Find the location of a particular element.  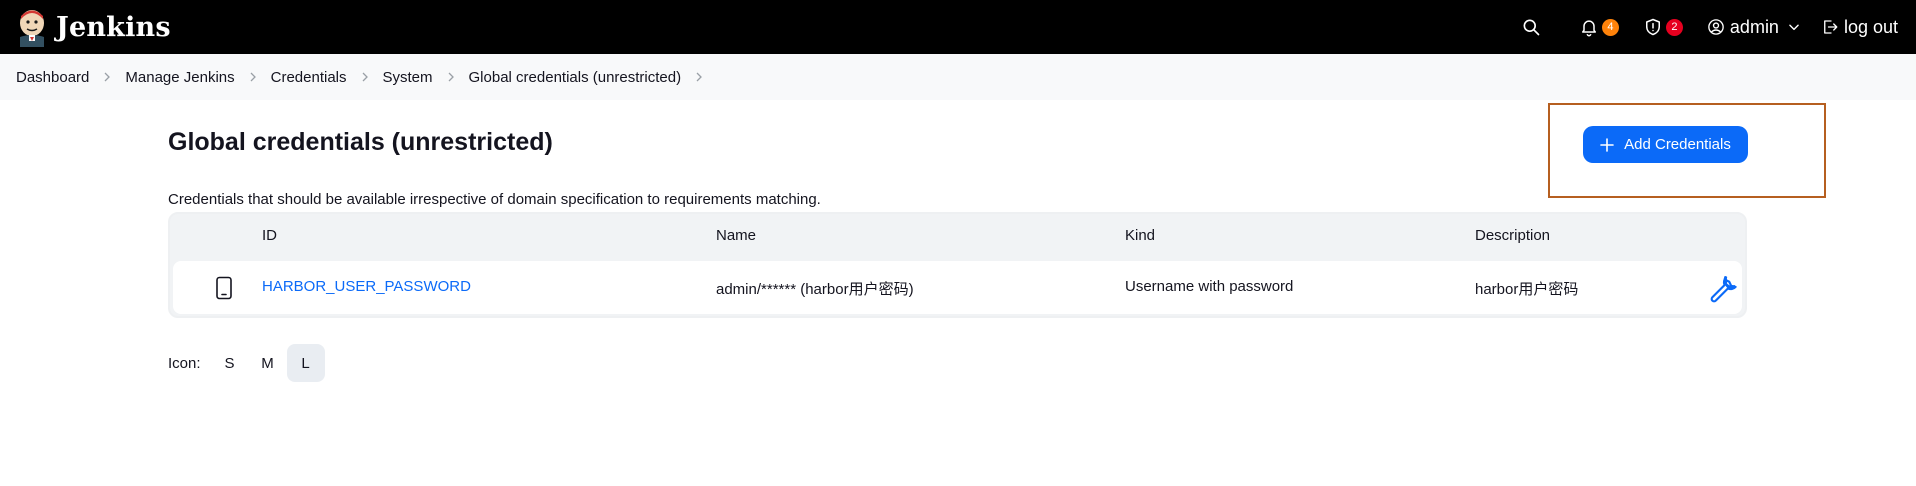

bell-icon is located at coordinates (1588, 28).